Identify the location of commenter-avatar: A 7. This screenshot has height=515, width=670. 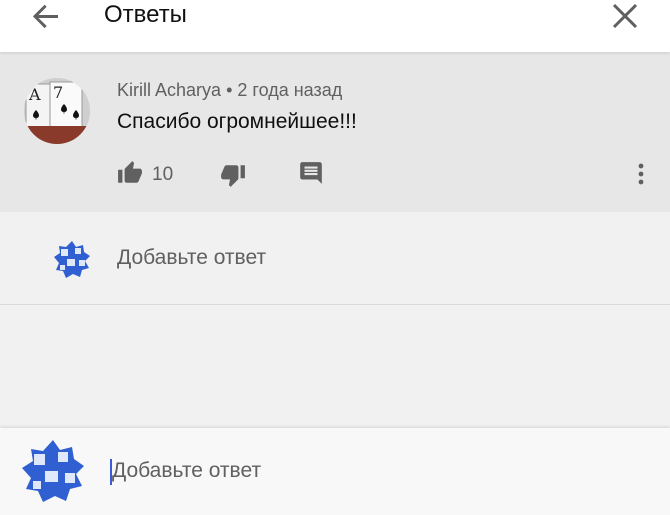
(57, 111).